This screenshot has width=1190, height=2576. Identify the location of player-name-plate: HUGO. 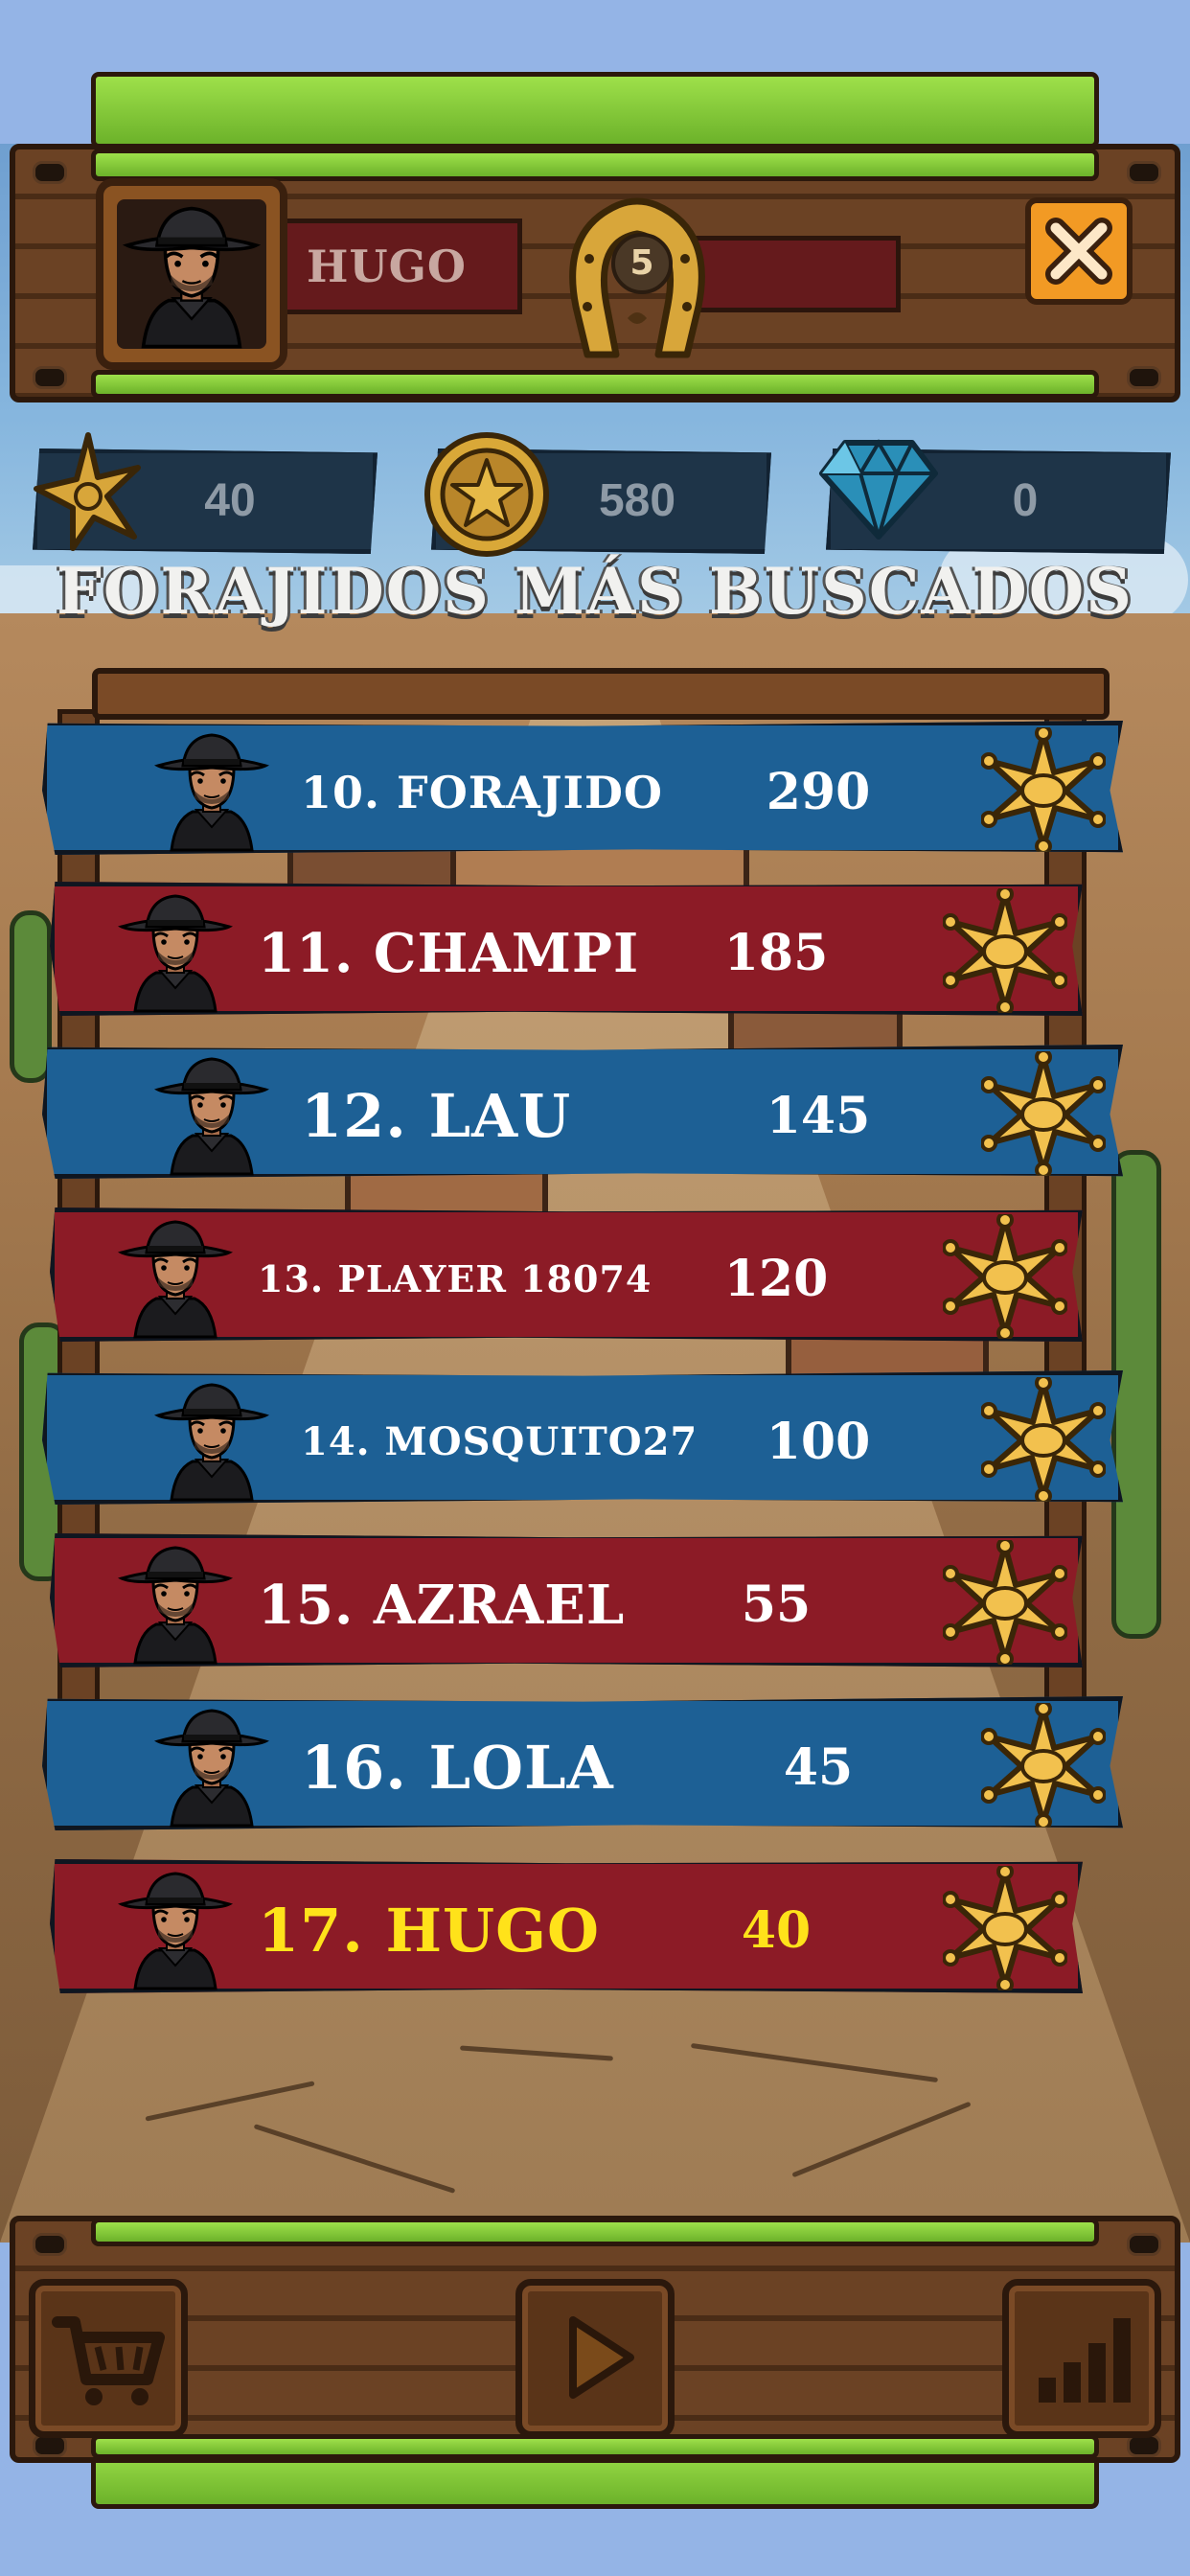
(403, 266).